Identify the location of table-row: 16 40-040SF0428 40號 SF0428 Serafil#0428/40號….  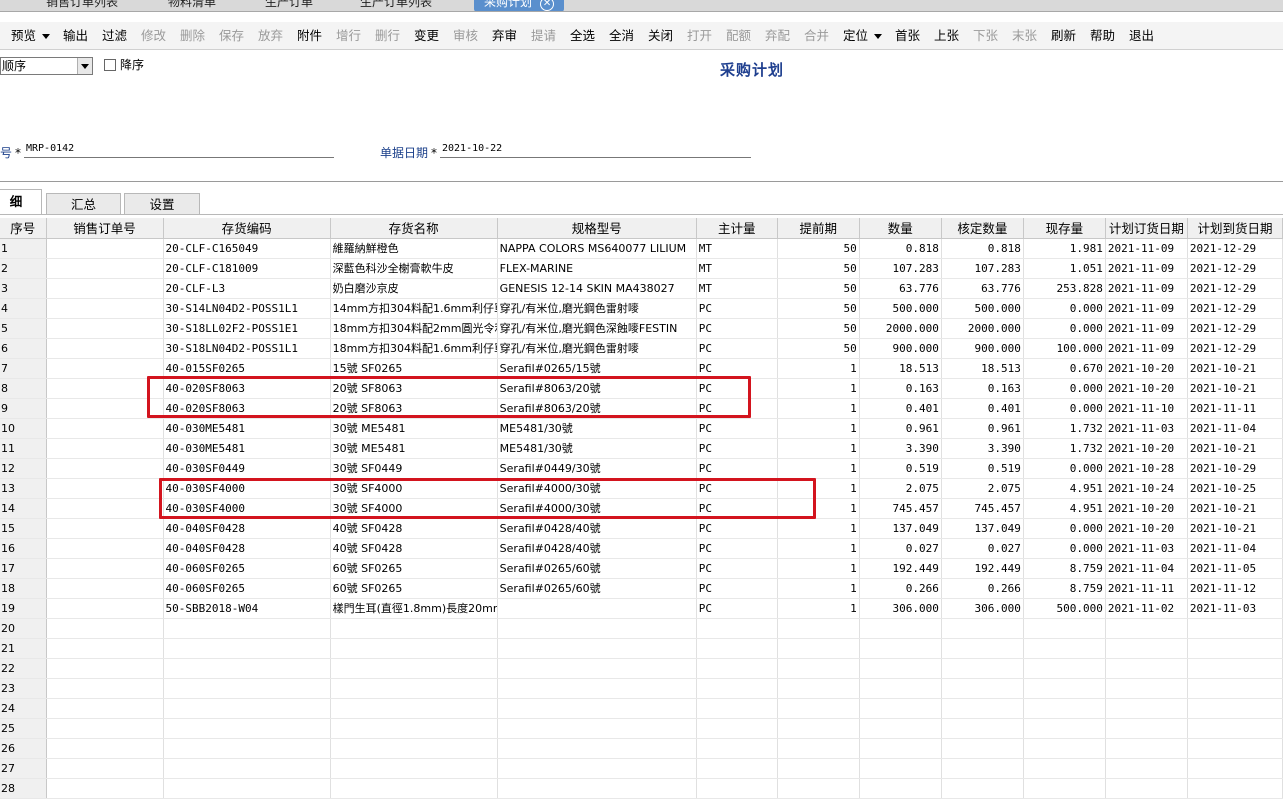
(641, 548).